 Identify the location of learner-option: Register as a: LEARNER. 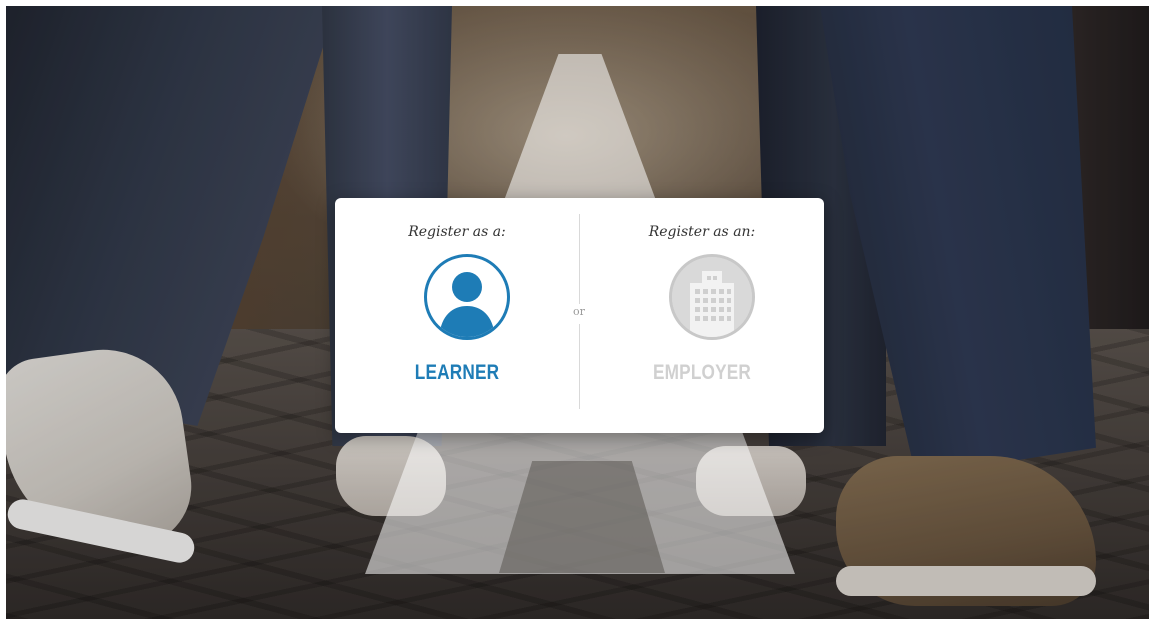
(457, 315).